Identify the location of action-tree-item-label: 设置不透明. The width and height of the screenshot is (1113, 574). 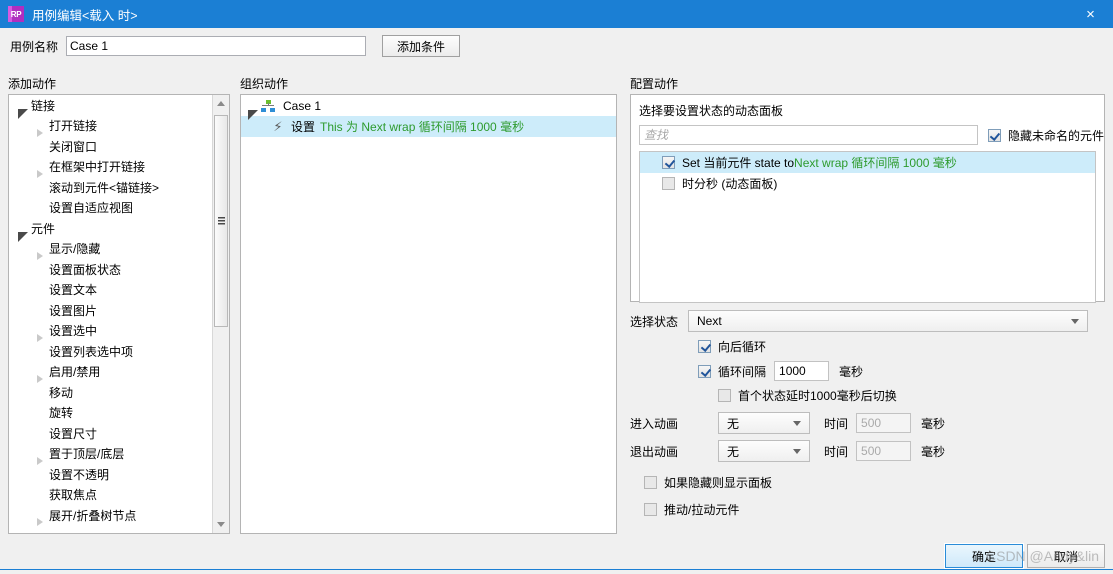
(79, 474).